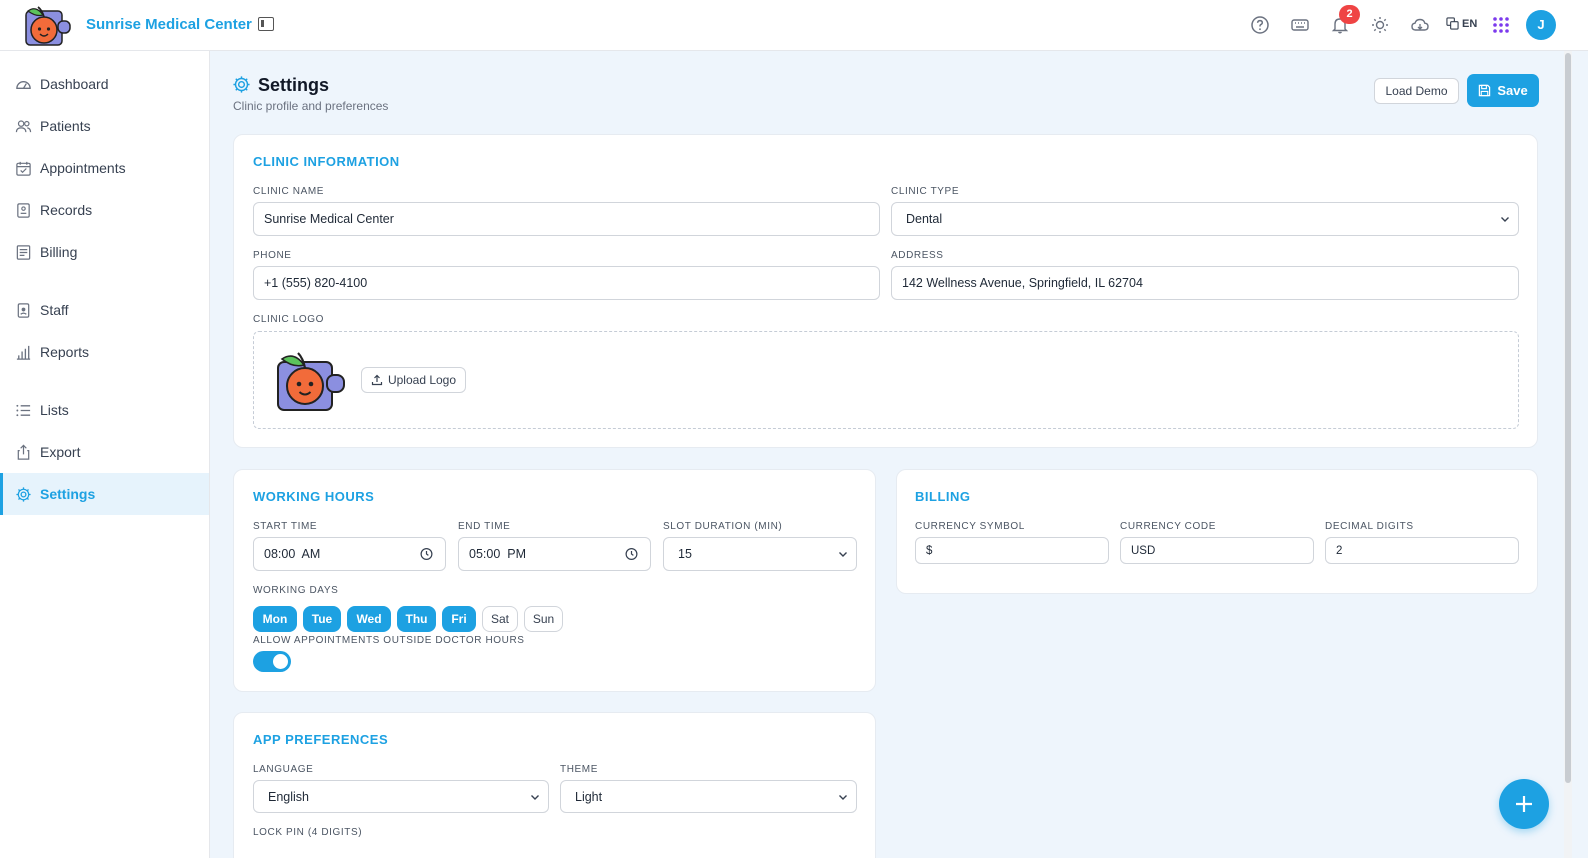 This screenshot has width=1588, height=858. I want to click on currency-code-label: CURRENCY CODE, so click(1168, 526).